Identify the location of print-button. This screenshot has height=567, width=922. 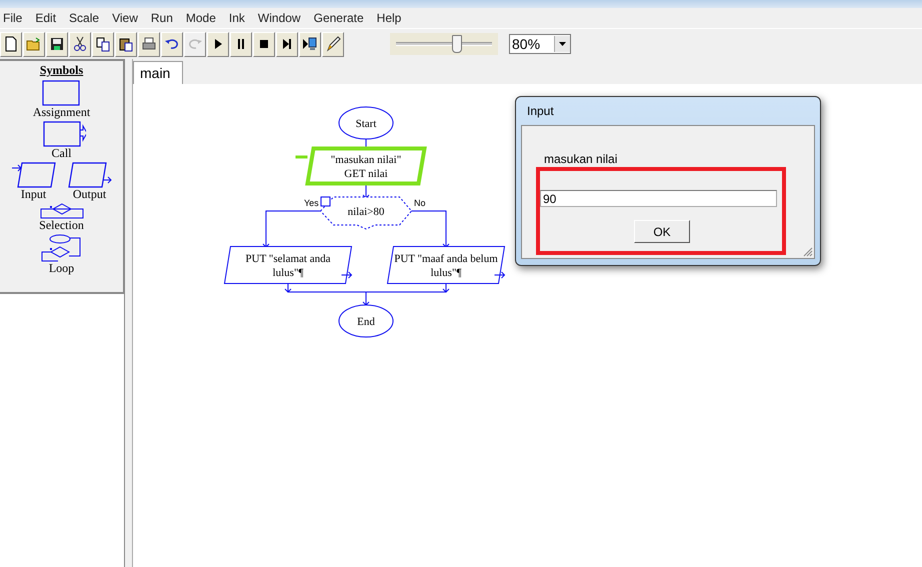
(149, 44).